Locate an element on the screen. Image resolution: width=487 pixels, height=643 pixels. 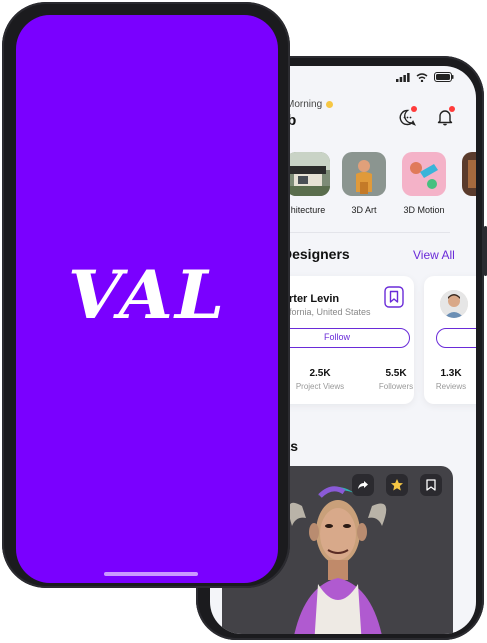
save-button is located at coordinates (431, 485).